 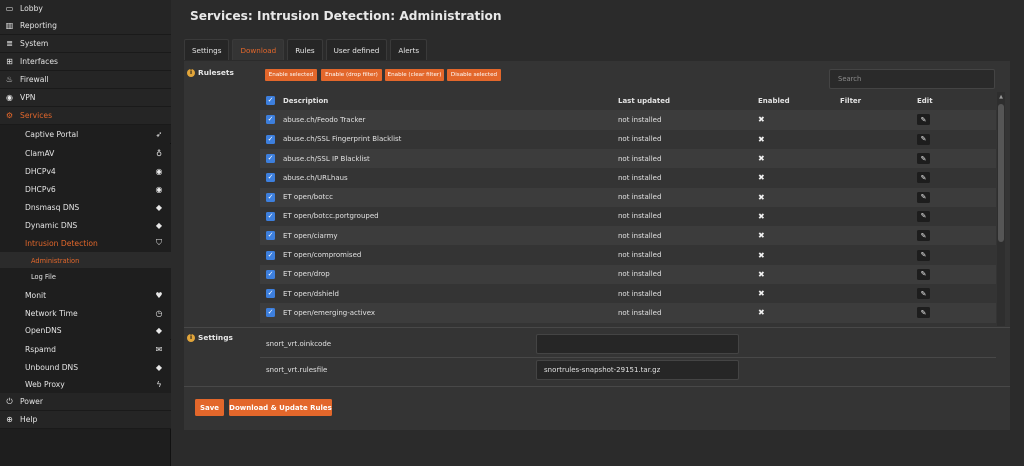 I want to click on sidebar-item-vpn: ◉ VPN, so click(x=85, y=98).